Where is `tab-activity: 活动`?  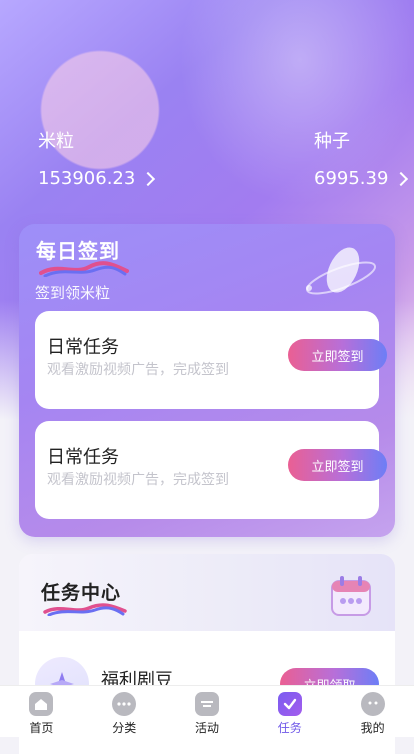
tab-activity: 活动 is located at coordinates (207, 711).